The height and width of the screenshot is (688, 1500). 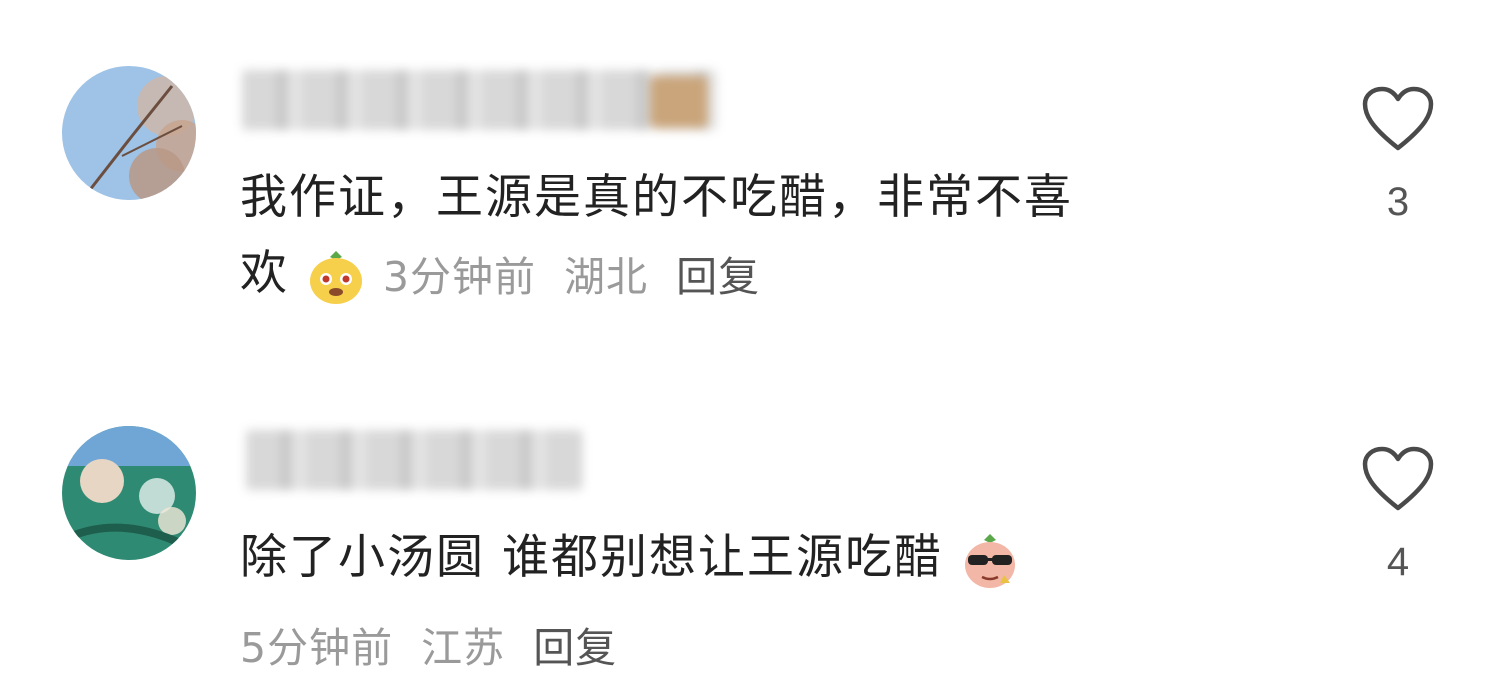 I want to click on like-button: 3, so click(x=1398, y=155).